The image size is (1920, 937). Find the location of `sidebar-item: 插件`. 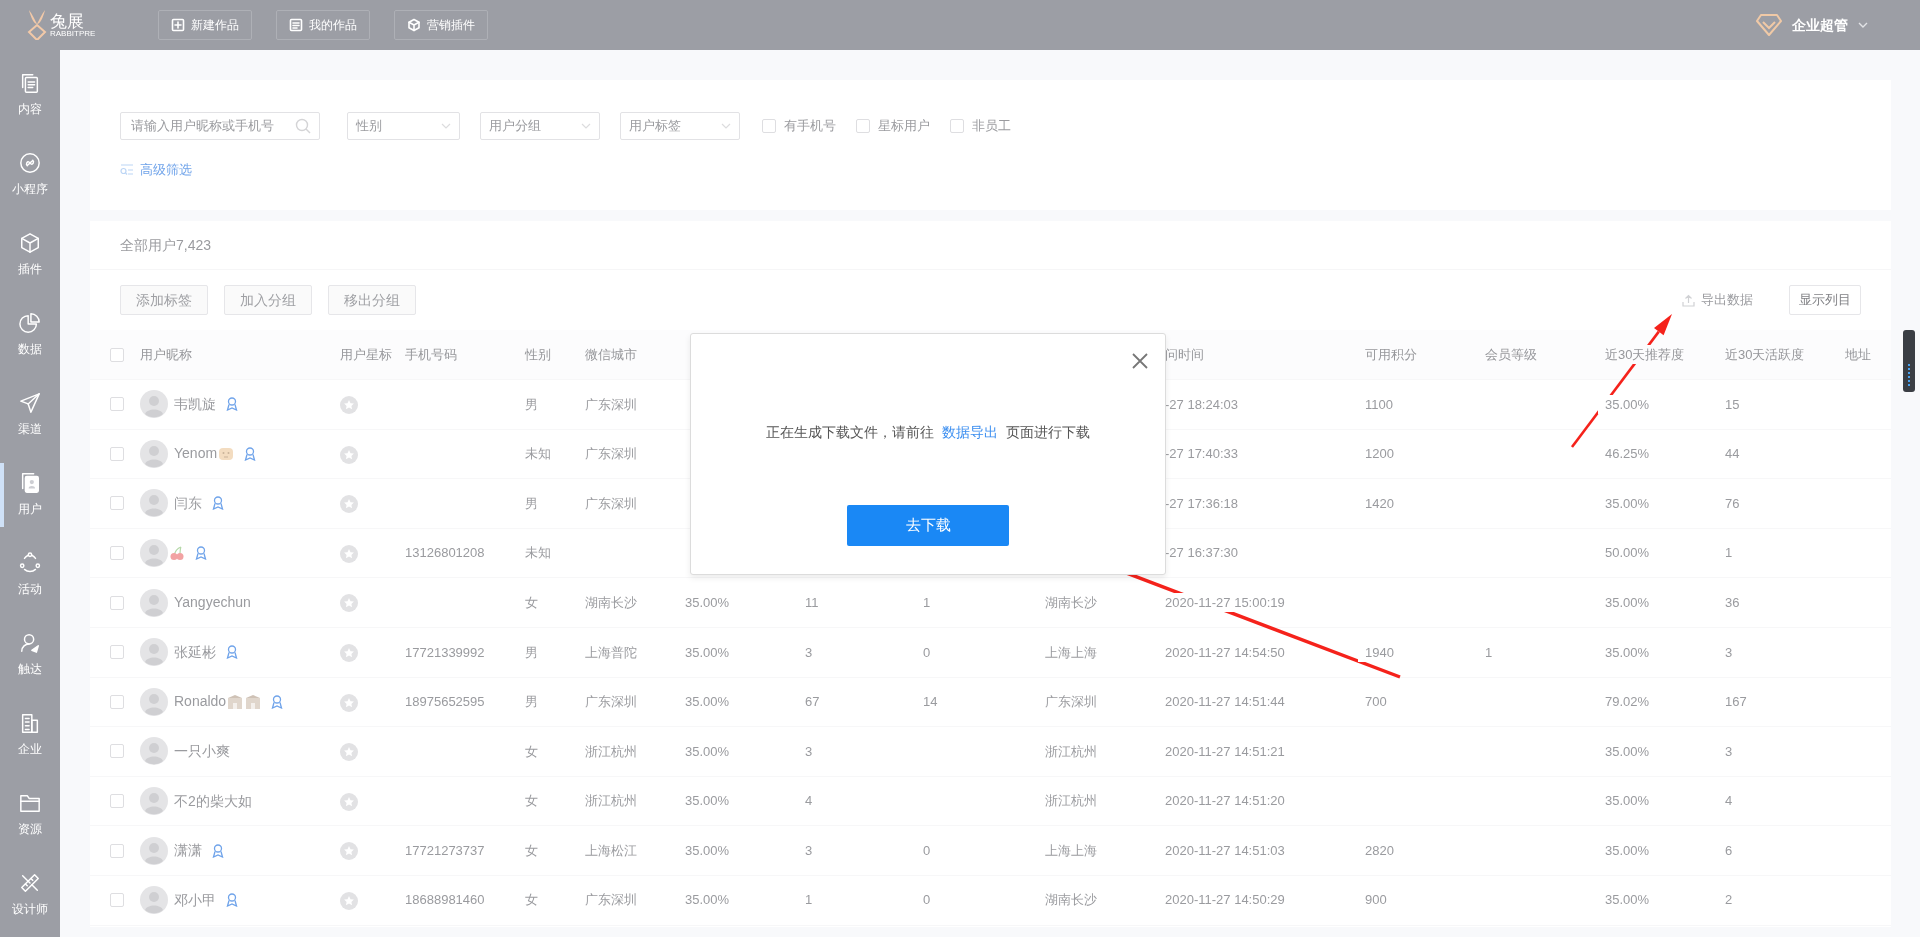

sidebar-item: 插件 is located at coordinates (30, 255).